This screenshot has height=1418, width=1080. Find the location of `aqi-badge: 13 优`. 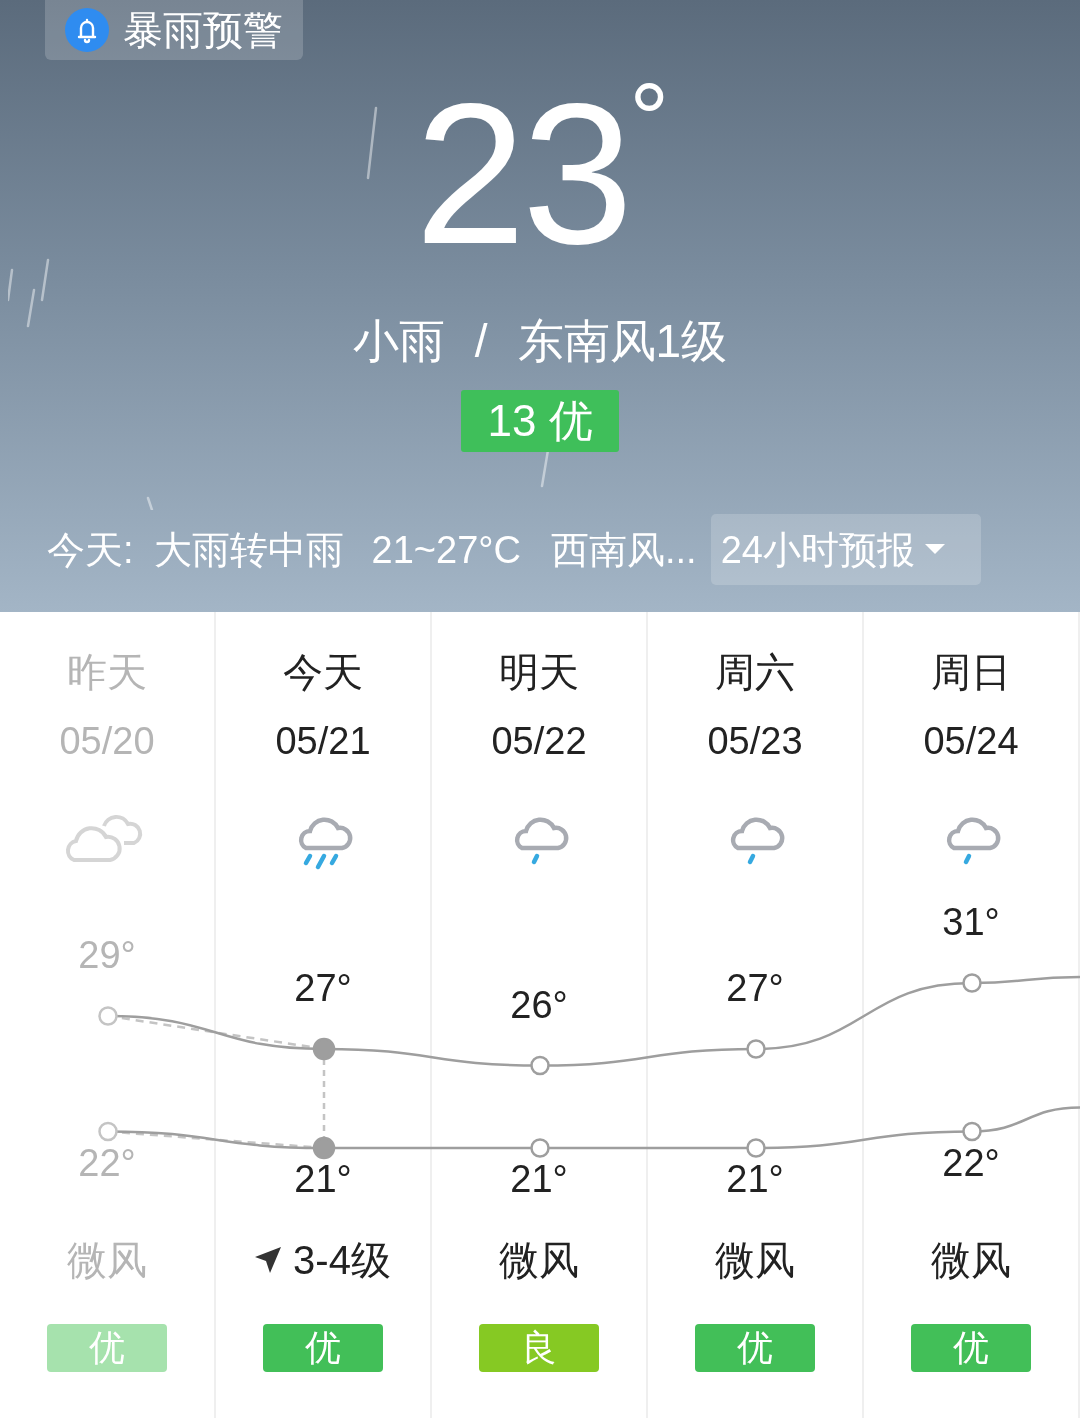

aqi-badge: 13 优 is located at coordinates (540, 421).